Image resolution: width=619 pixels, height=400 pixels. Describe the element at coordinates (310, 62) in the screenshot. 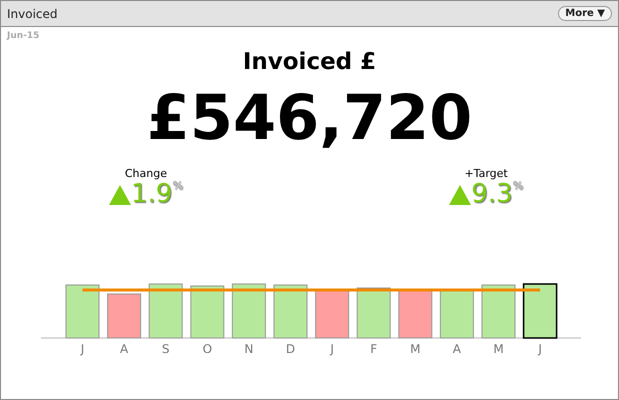

I see `kpi-title: Invoiced £` at that location.